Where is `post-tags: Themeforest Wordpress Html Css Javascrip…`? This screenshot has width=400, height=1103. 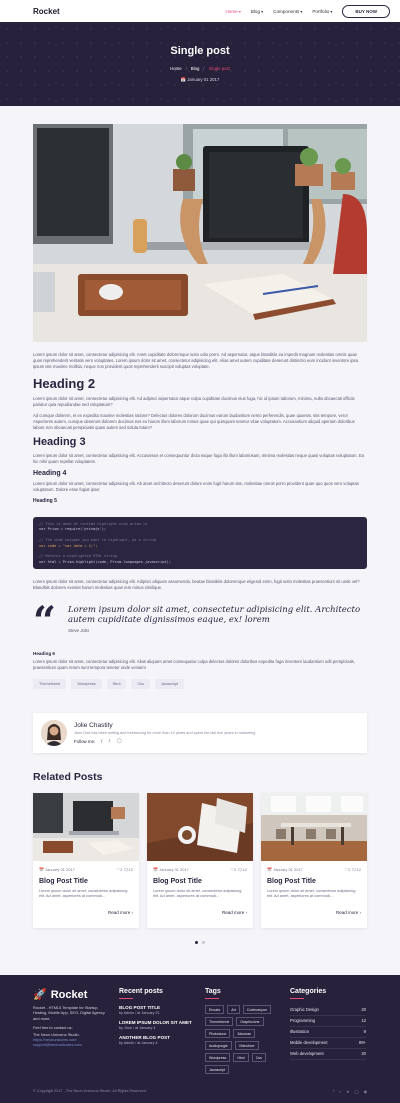 post-tags: Themeforest Wordpress Html Css Javascrip… is located at coordinates (200, 684).